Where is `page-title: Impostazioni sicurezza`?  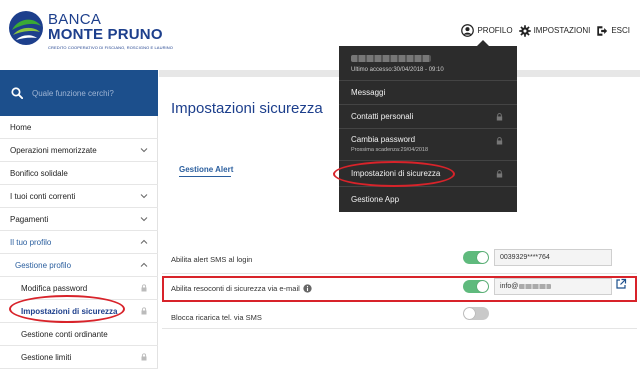
page-title: Impostazioni sicurezza is located at coordinates (247, 108).